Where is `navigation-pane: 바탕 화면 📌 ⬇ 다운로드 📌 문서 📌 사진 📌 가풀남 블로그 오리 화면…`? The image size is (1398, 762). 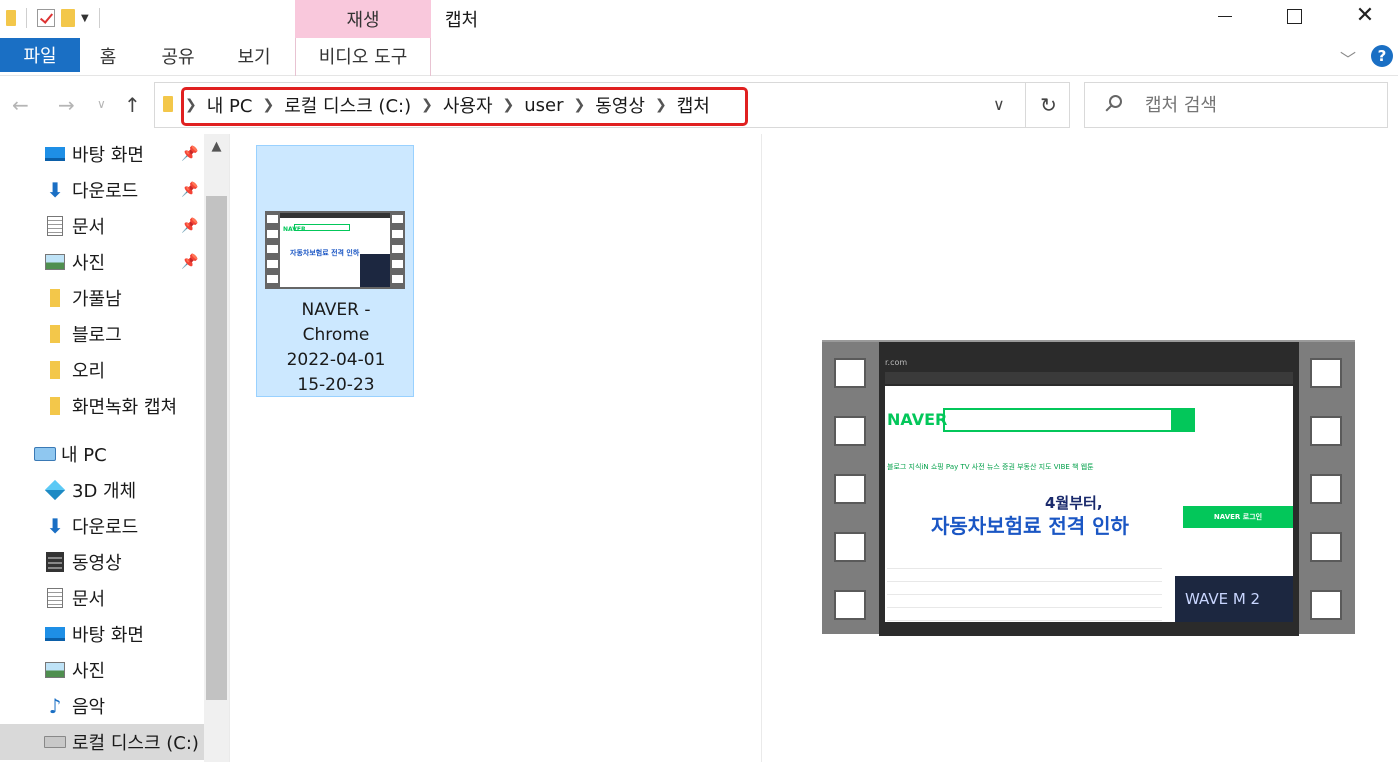
navigation-pane: 바탕 화면 📌 ⬇ 다운로드 📌 문서 📌 사진 📌 가풀남 블로그 오리 화면… is located at coordinates (115, 448).